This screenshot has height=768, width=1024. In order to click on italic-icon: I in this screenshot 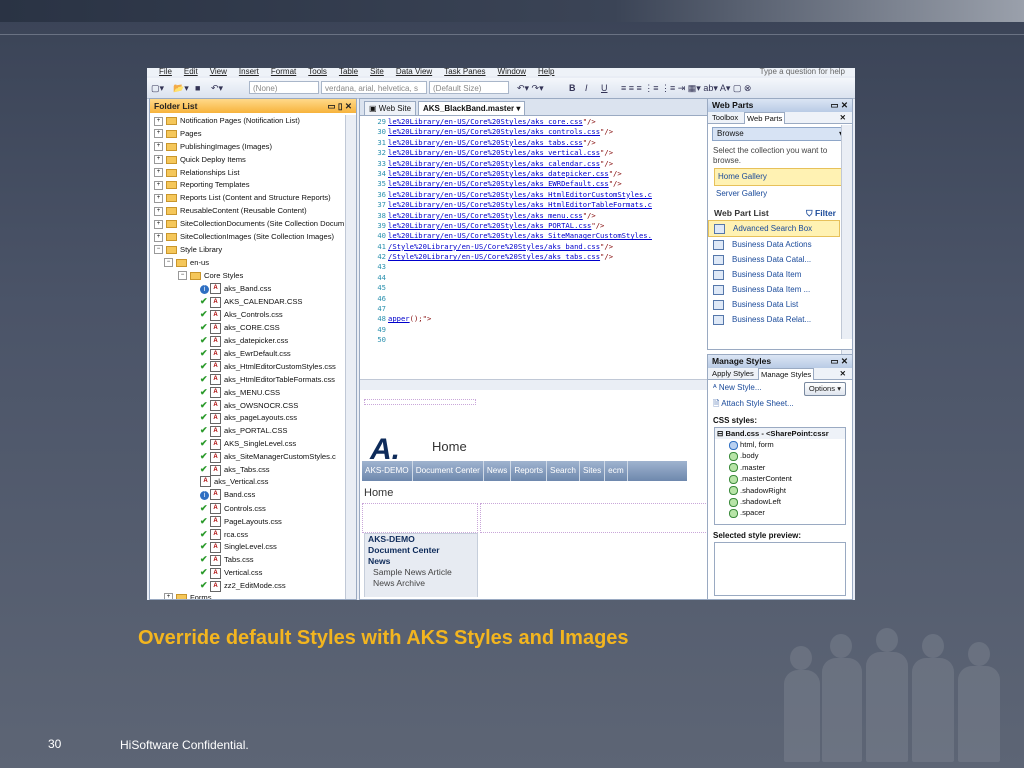, I will do `click(586, 88)`.